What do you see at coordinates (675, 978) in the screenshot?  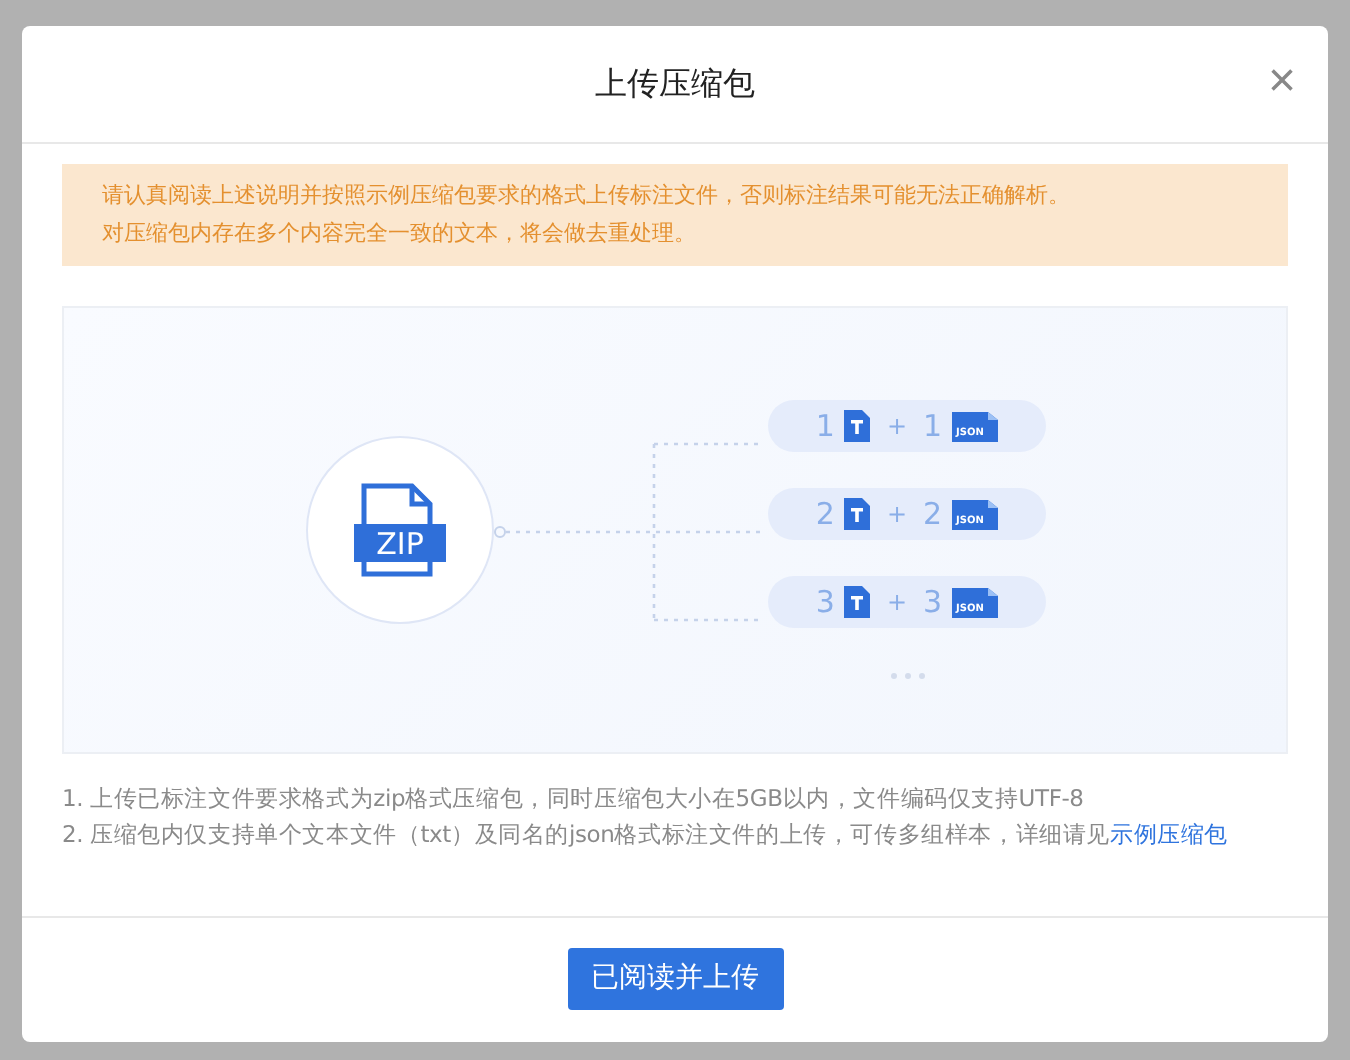 I see `read-and-upload-button: 已阅读并上传` at bounding box center [675, 978].